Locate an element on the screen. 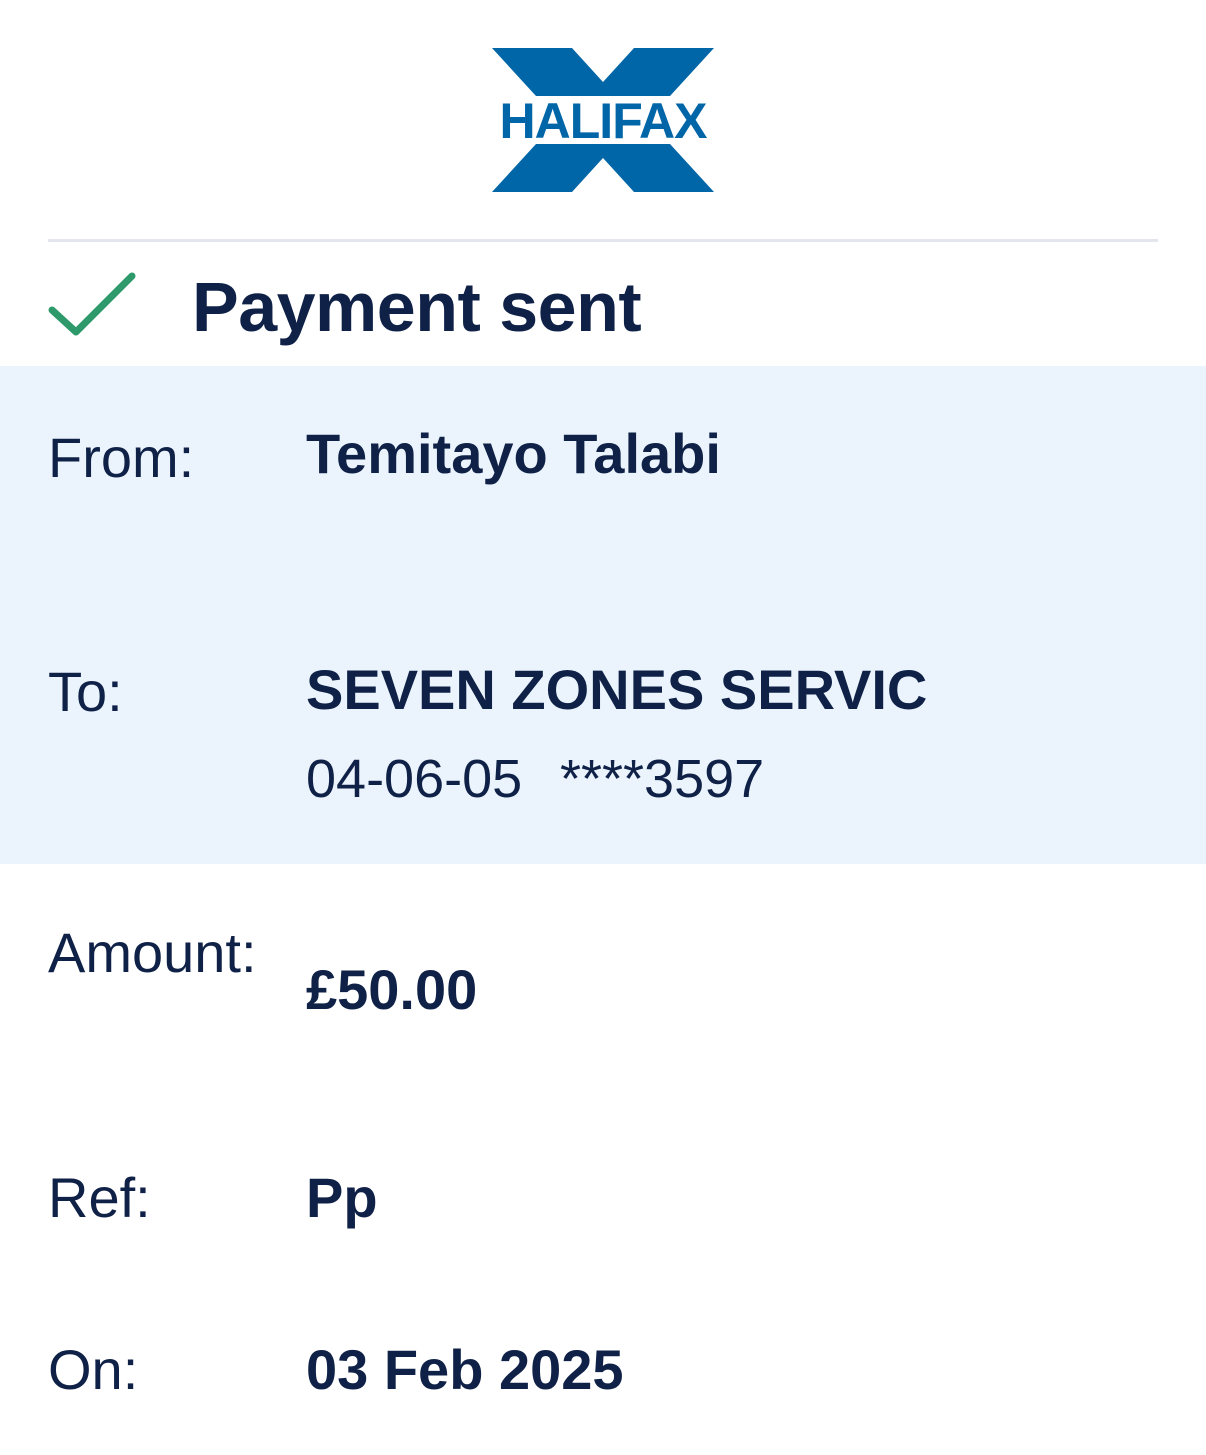 The height and width of the screenshot is (1455, 1206). ref-value: Pp is located at coordinates (342, 1197).